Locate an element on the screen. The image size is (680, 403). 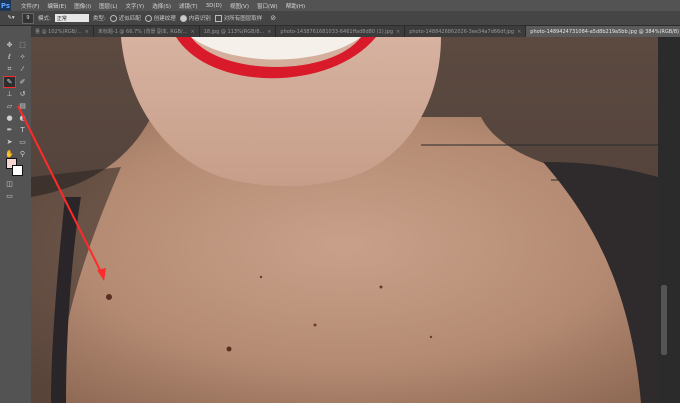
type-tool-icon: T is located at coordinates (22, 130).